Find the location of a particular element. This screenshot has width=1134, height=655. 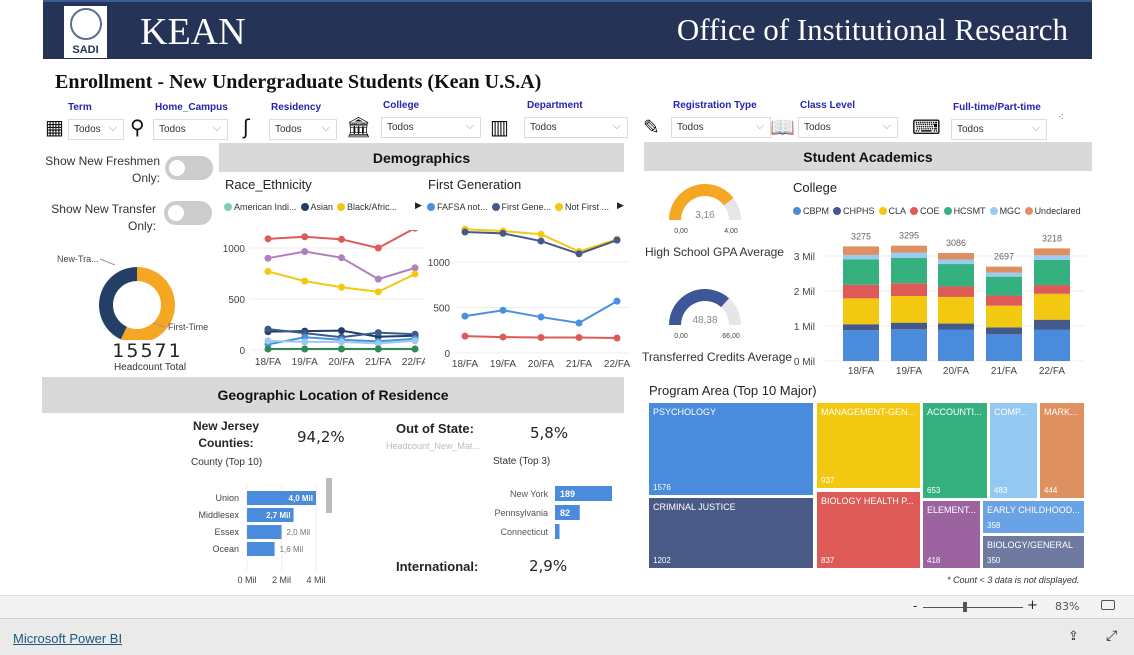

filter-label: Registration Type is located at coordinates (715, 105).